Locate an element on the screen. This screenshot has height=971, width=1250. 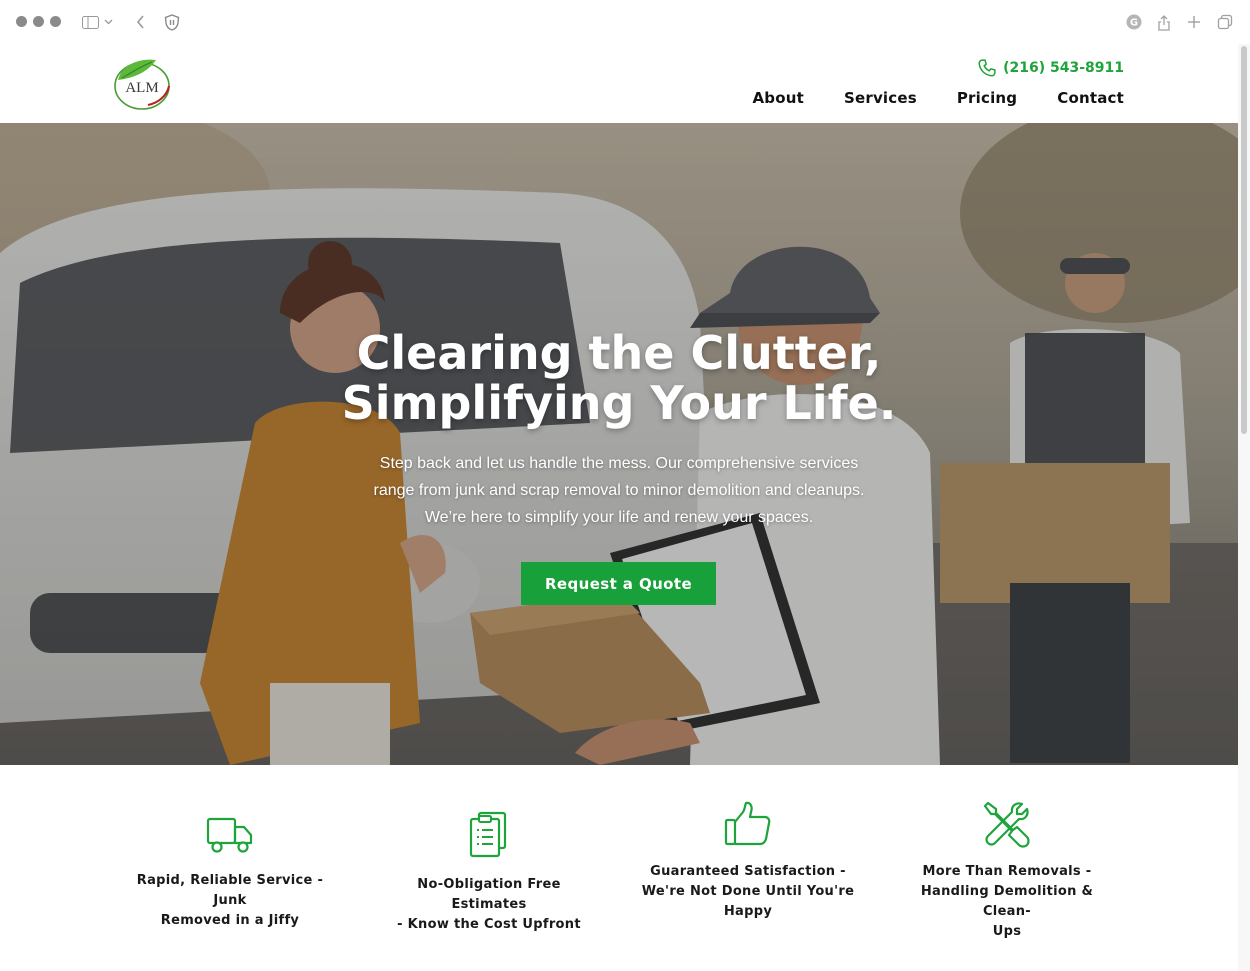
feature-label: Guaranteed Satisfaction - is located at coordinates (748, 871).